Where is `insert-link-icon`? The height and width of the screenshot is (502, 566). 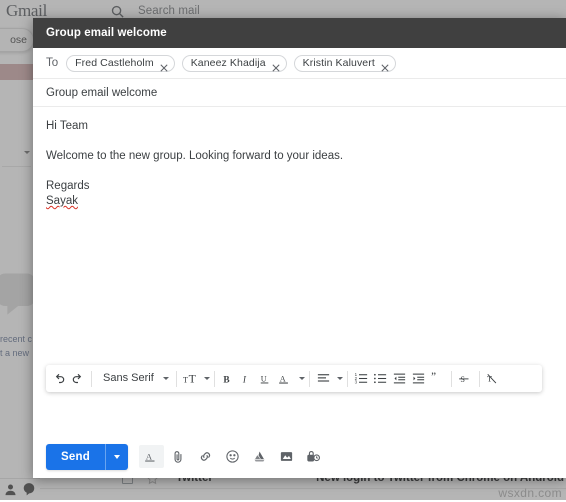
insert-link-icon is located at coordinates (205, 456).